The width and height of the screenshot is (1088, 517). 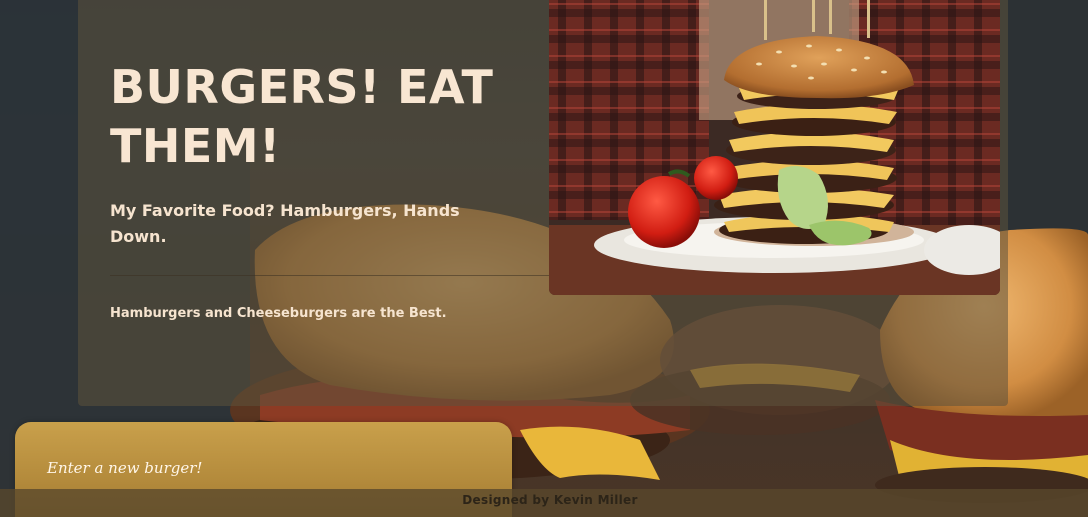 I want to click on burger-input: Enter a new burger!, so click(x=124, y=468).